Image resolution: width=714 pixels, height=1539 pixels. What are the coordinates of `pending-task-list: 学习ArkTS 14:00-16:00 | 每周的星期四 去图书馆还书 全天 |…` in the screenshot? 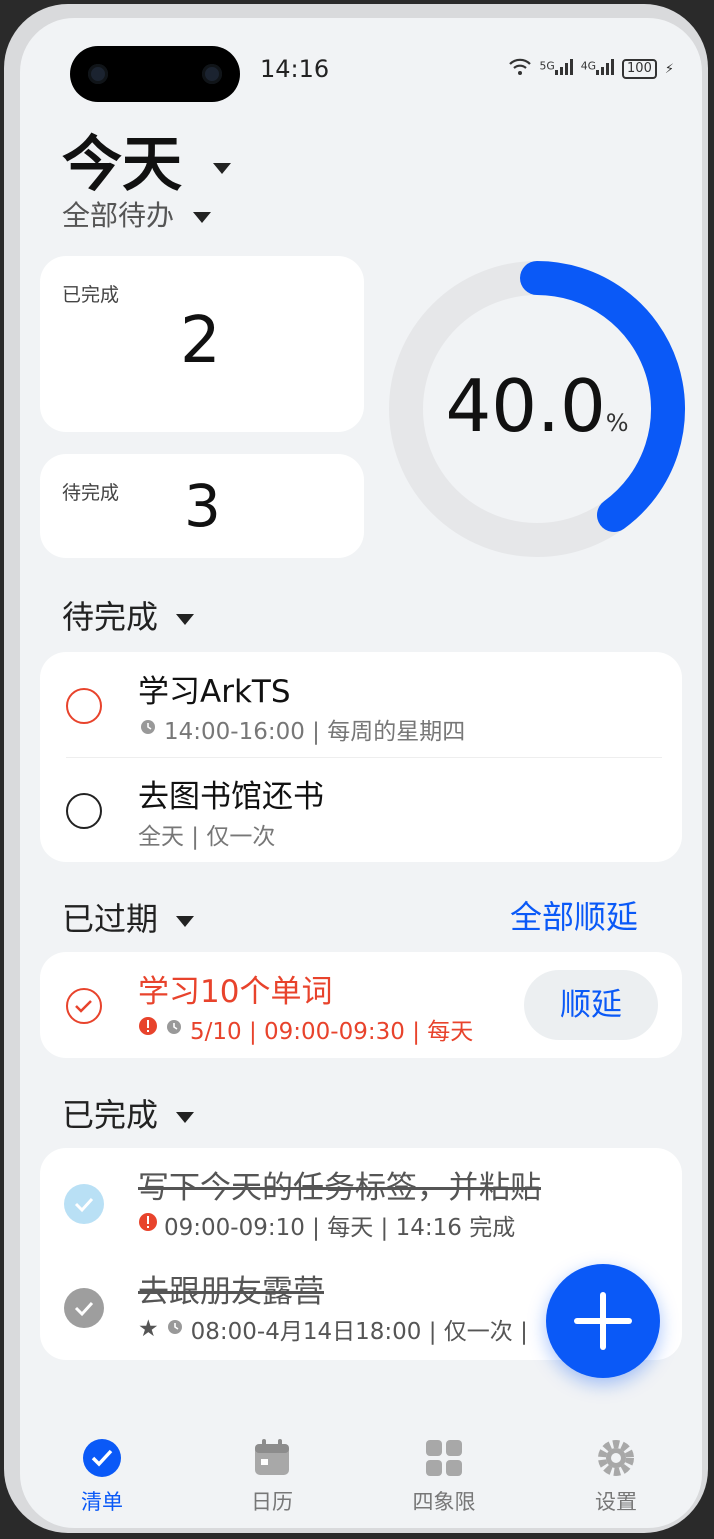 It's located at (361, 757).